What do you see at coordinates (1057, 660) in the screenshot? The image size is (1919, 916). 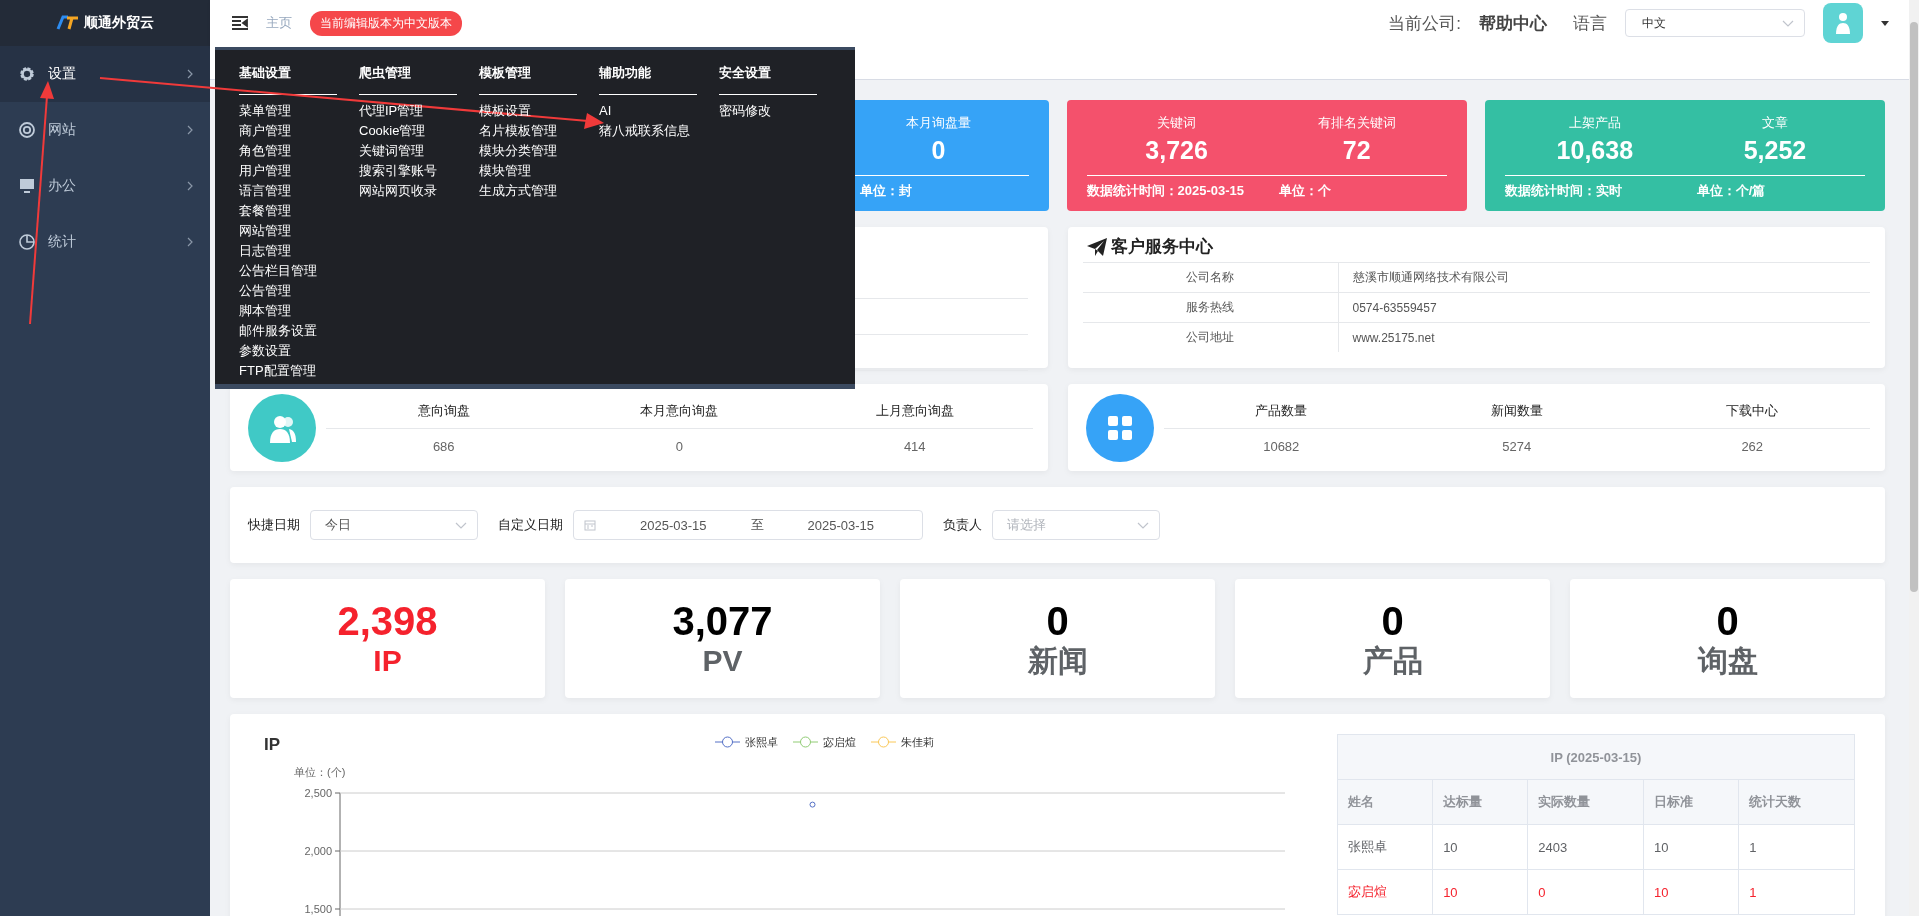 I see `total-label: 新闻` at bounding box center [1057, 660].